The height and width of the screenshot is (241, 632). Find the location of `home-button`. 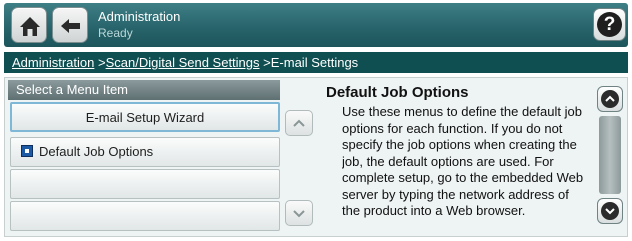

home-button is located at coordinates (29, 25).